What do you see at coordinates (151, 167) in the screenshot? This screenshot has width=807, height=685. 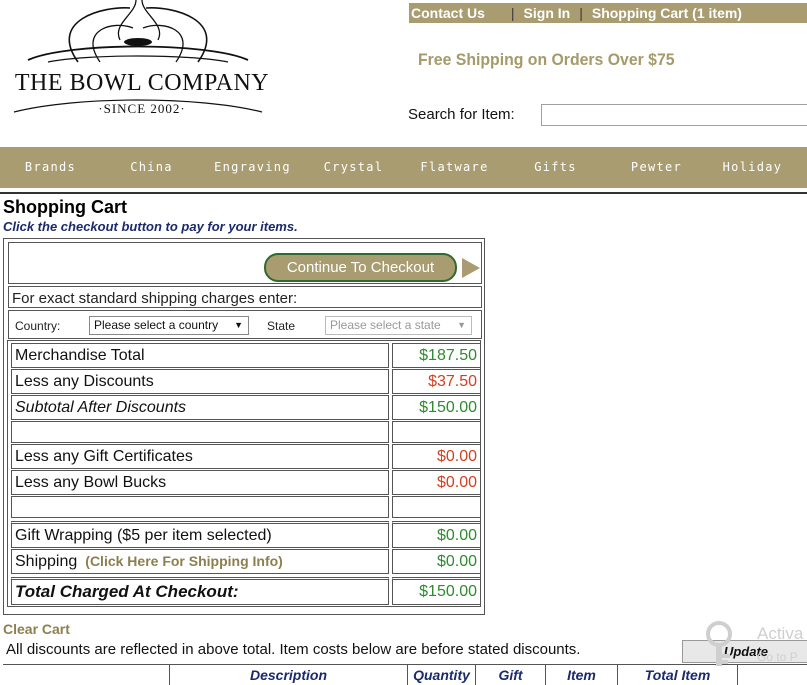 I see `nav-item-china: China` at bounding box center [151, 167].